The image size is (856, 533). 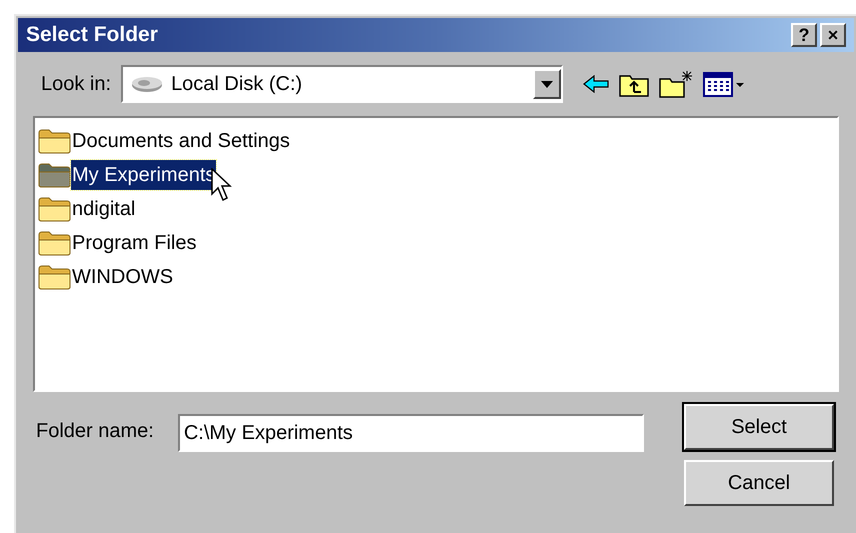 I want to click on folder-item: Program Files, so click(x=134, y=243).